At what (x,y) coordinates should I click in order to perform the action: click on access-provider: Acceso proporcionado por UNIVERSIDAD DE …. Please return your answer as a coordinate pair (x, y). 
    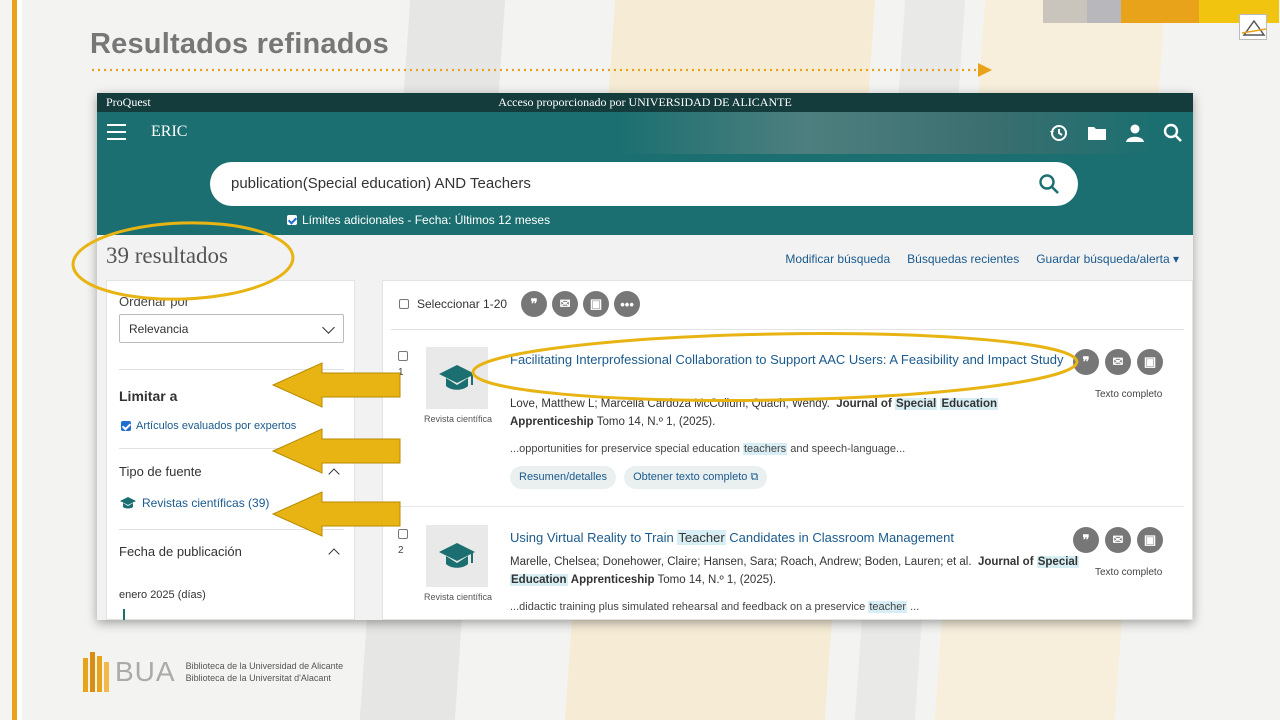
    Looking at the image, I should click on (645, 102).